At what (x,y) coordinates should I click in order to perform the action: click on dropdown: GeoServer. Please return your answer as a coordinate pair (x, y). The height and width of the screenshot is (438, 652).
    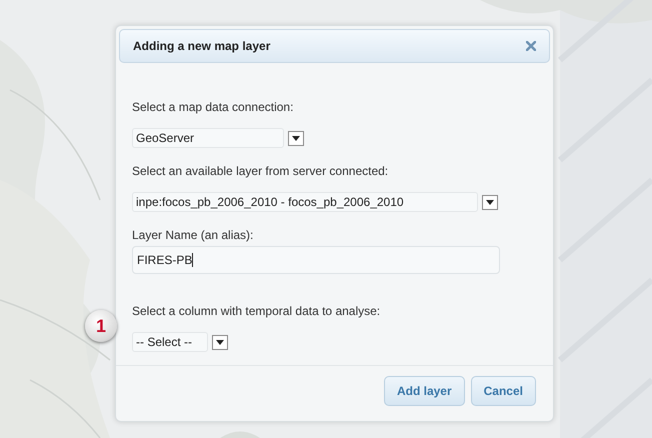
    Looking at the image, I should click on (208, 138).